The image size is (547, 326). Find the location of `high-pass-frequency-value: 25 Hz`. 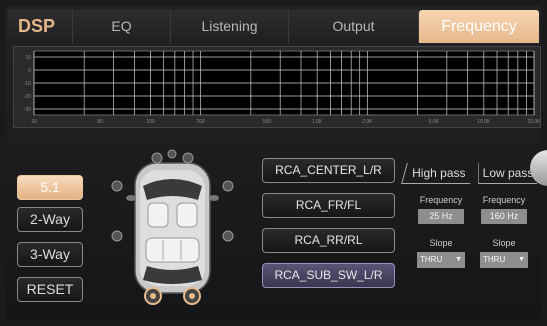

high-pass-frequency-value: 25 Hz is located at coordinates (441, 216).